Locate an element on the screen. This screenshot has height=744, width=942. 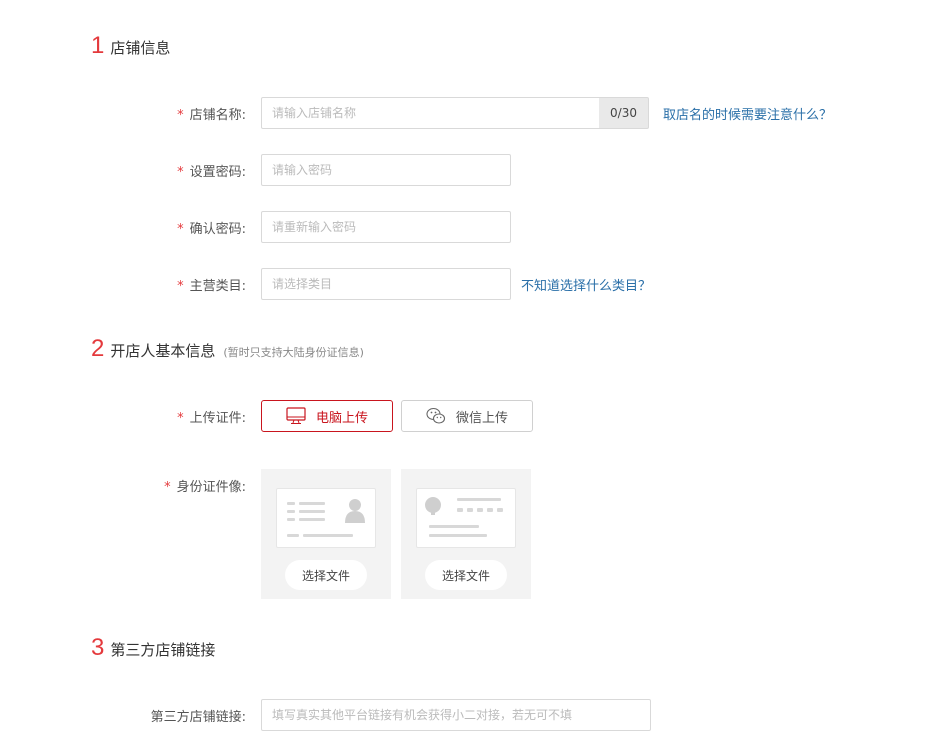
id-front-choose-file-button: 选择文件 is located at coordinates (326, 575).